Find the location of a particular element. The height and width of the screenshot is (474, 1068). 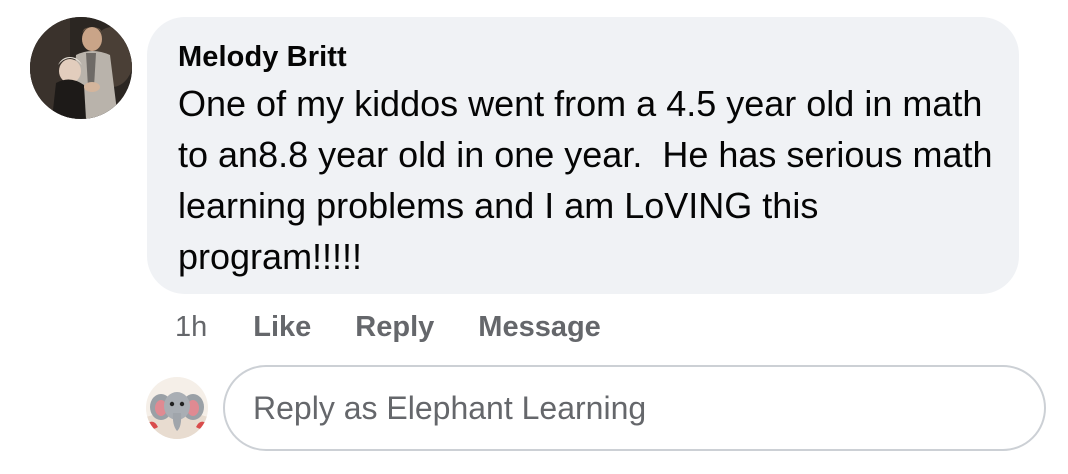

profile-photo-icon is located at coordinates (81, 68).